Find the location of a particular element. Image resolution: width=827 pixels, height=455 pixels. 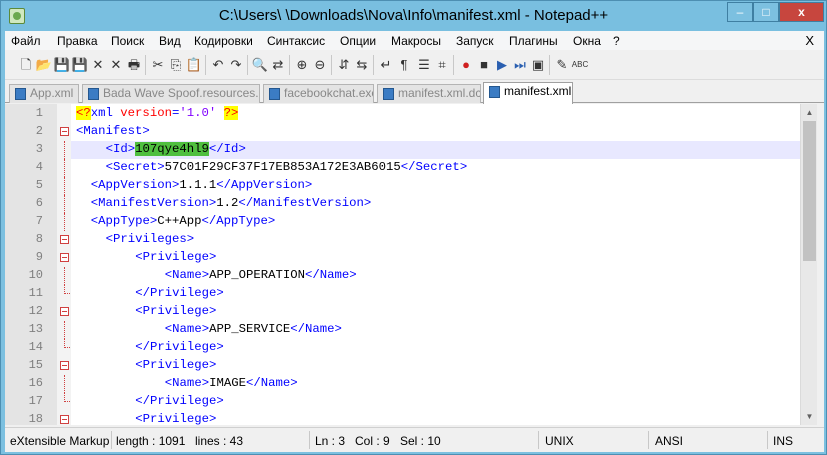

code-text: <Name>APP_SERVICE</Name> is located at coordinates (435, 330).